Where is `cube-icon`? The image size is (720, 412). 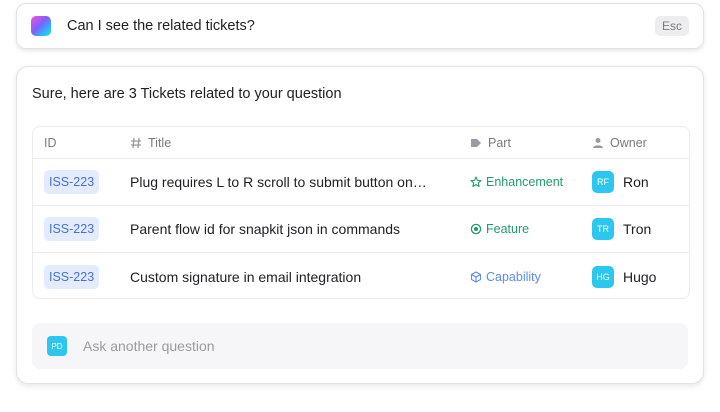
cube-icon is located at coordinates (476, 276).